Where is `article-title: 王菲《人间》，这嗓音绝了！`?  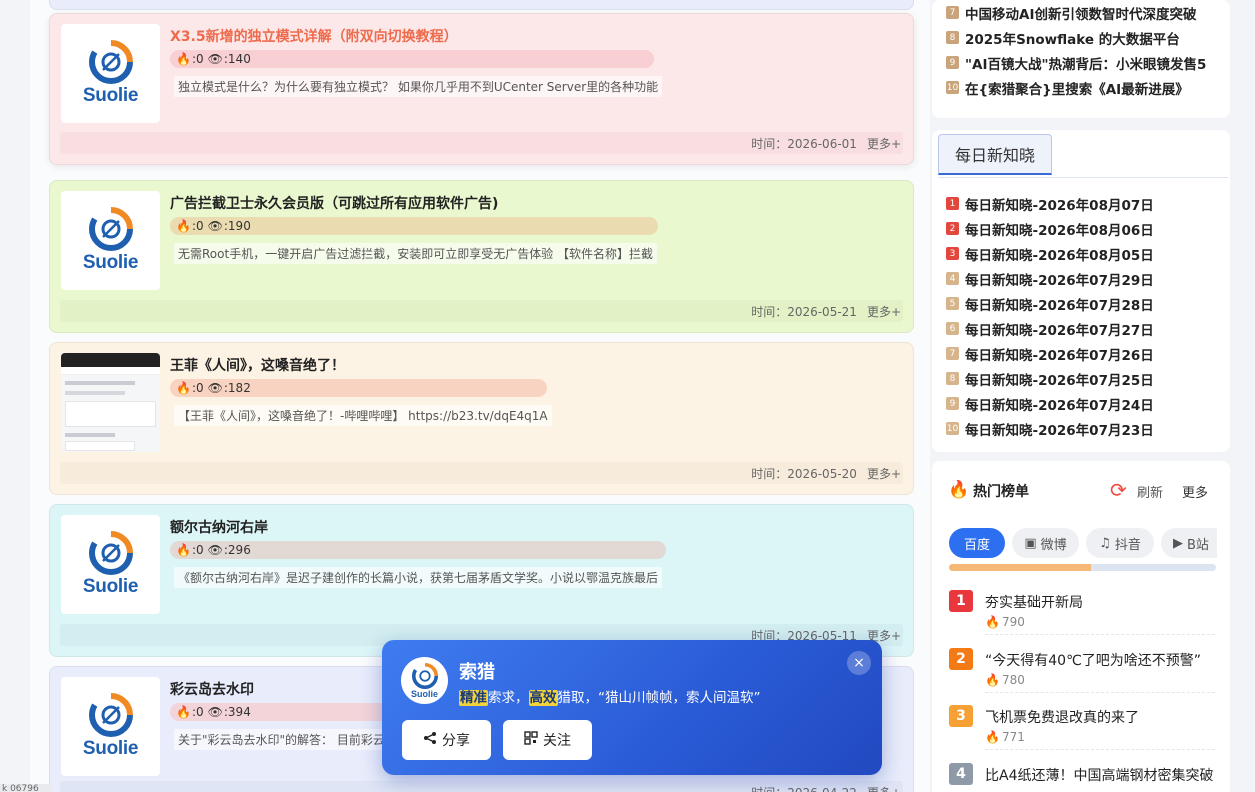 article-title: 王菲《人间》，这嗓音绝了！ is located at coordinates (257, 365).